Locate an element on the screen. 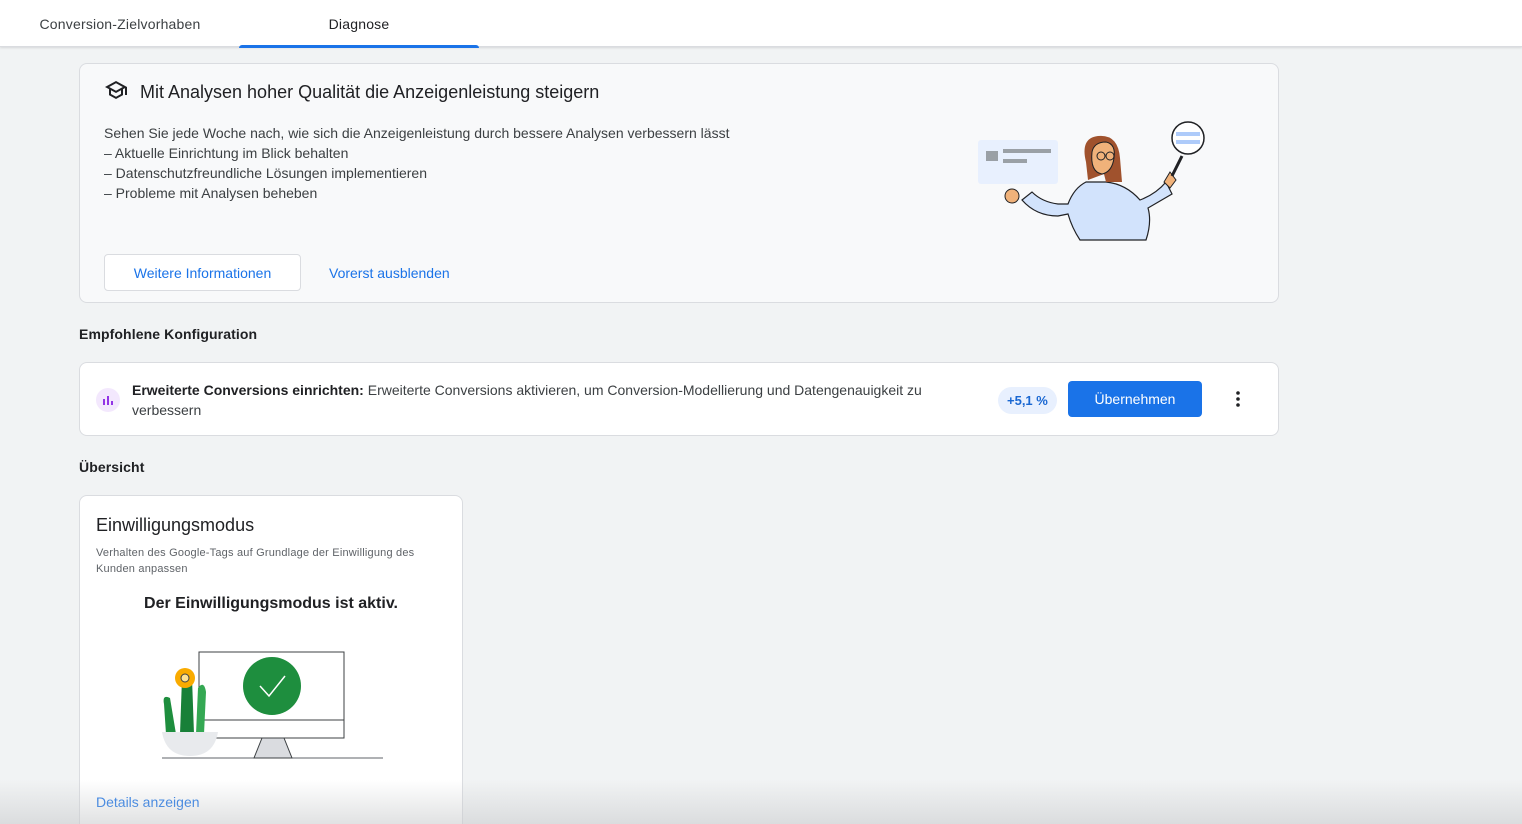 The image size is (1522, 824). recommendation-title: Erweiterte Conversions einrichten: is located at coordinates (248, 390).